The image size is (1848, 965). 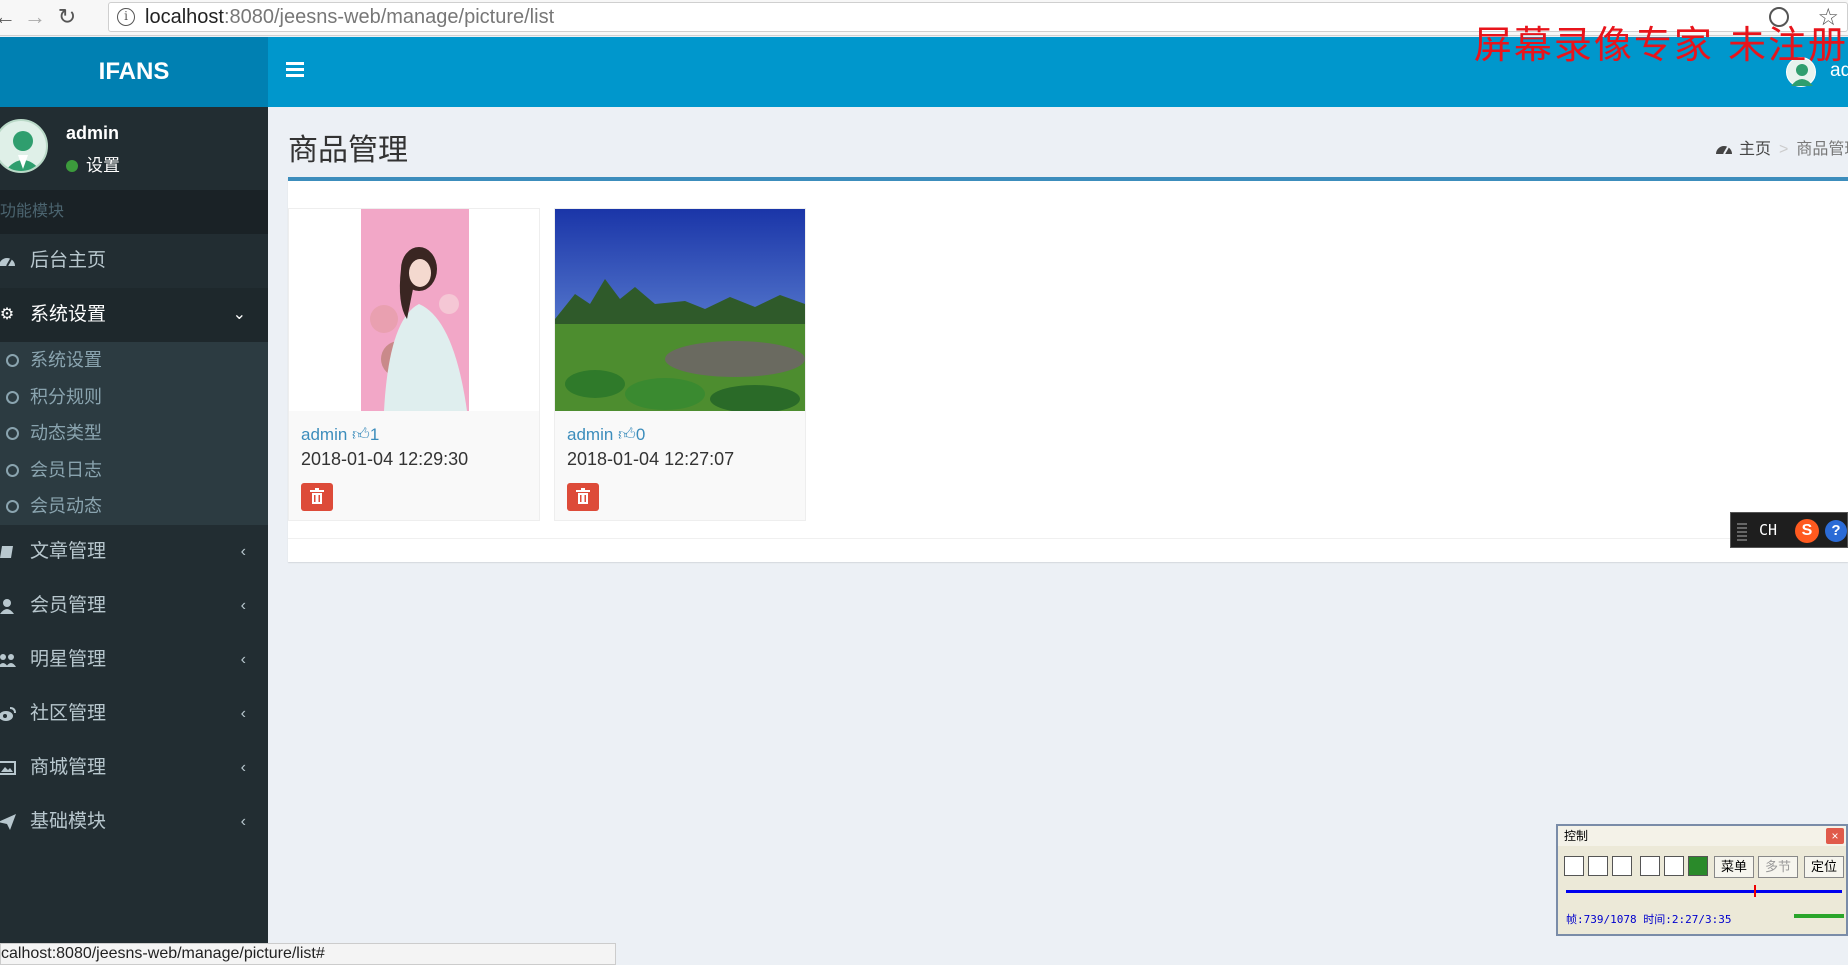 I want to click on card-meta: admin 👍︎1, so click(x=340, y=434).